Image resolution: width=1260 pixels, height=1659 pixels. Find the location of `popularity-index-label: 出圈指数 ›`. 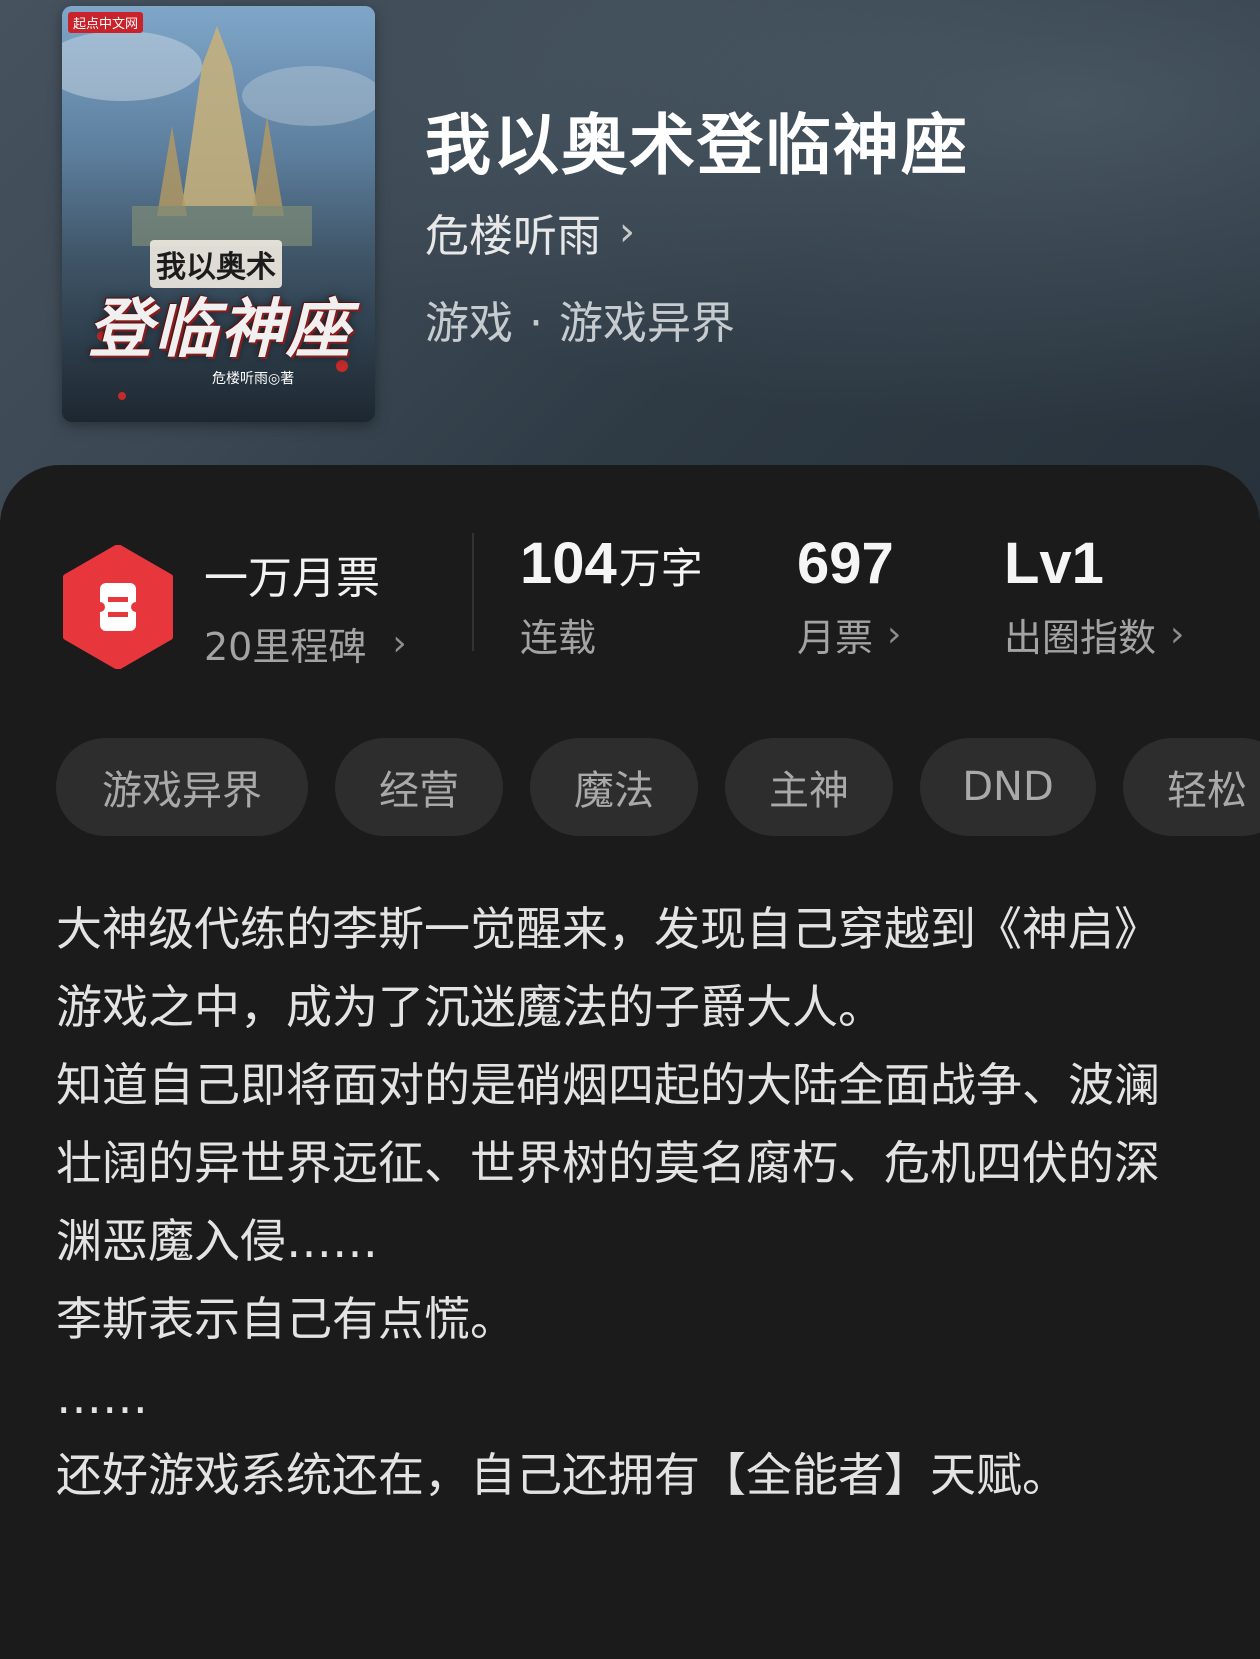

popularity-index-label: 出圈指数 › is located at coordinates (1094, 634).